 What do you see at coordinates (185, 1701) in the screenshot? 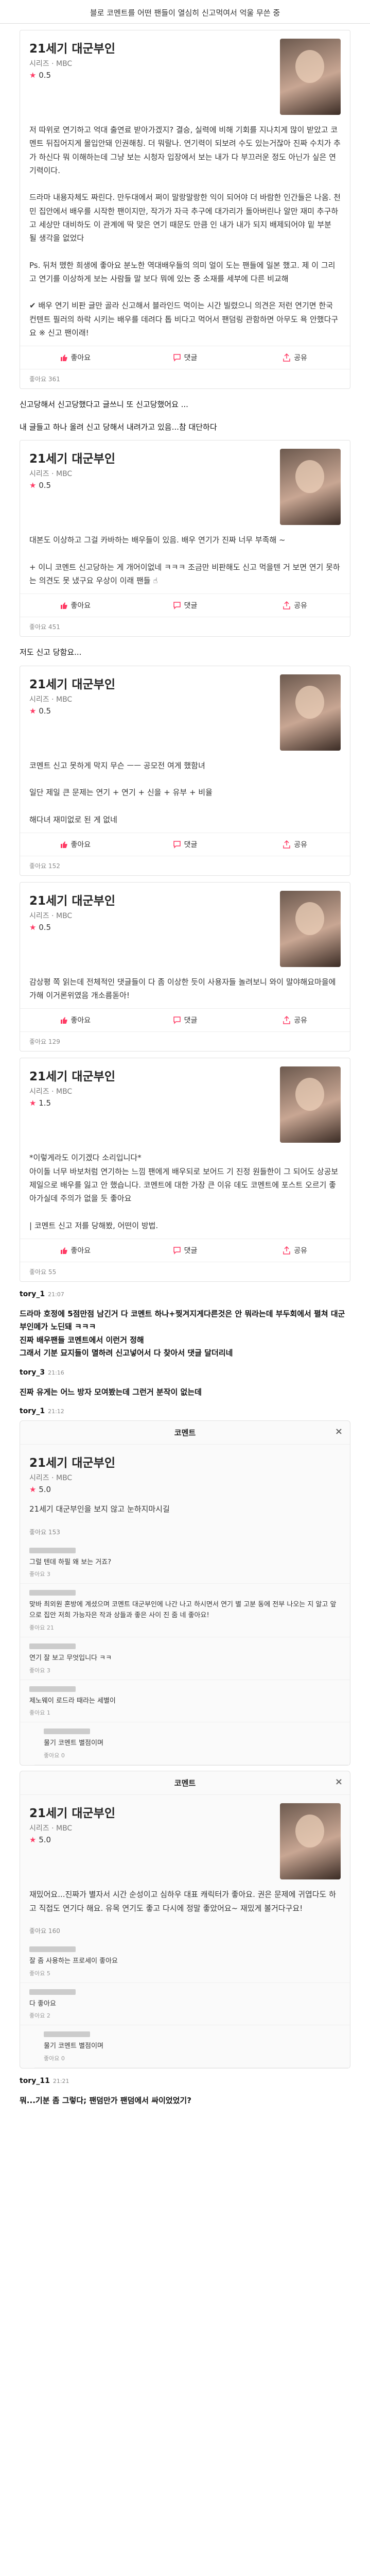
I see `list-item: 제노웨이 로드라 때라는 세별이 좋아요 1` at bounding box center [185, 1701].